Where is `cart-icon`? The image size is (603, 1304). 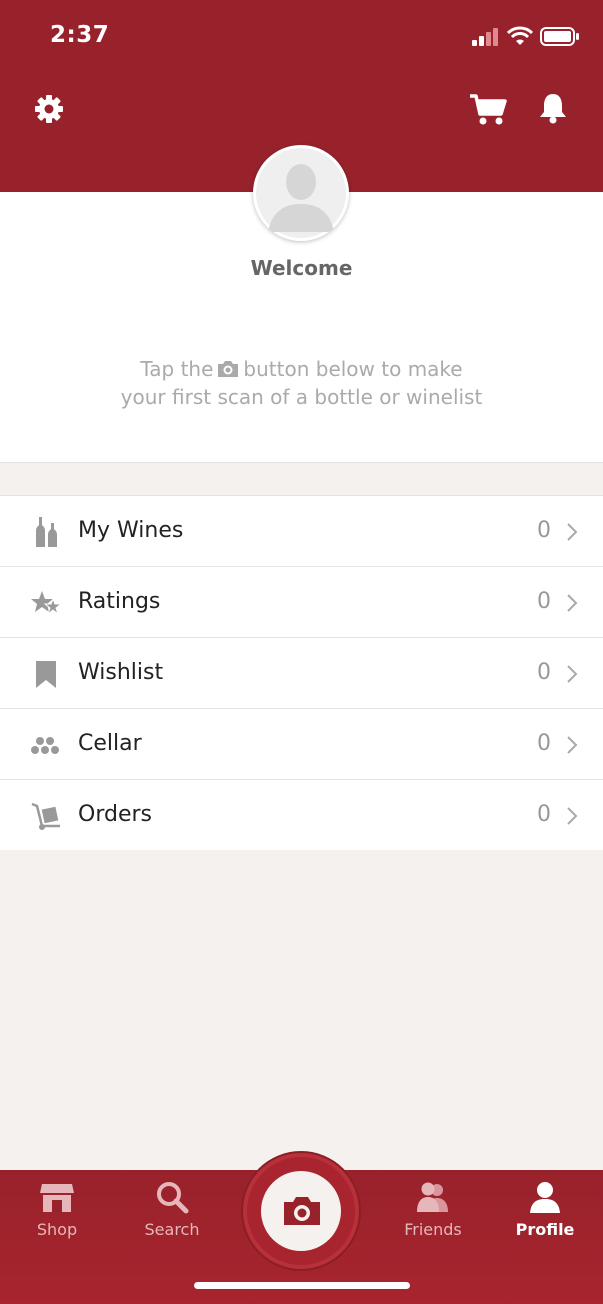 cart-icon is located at coordinates (488, 109).